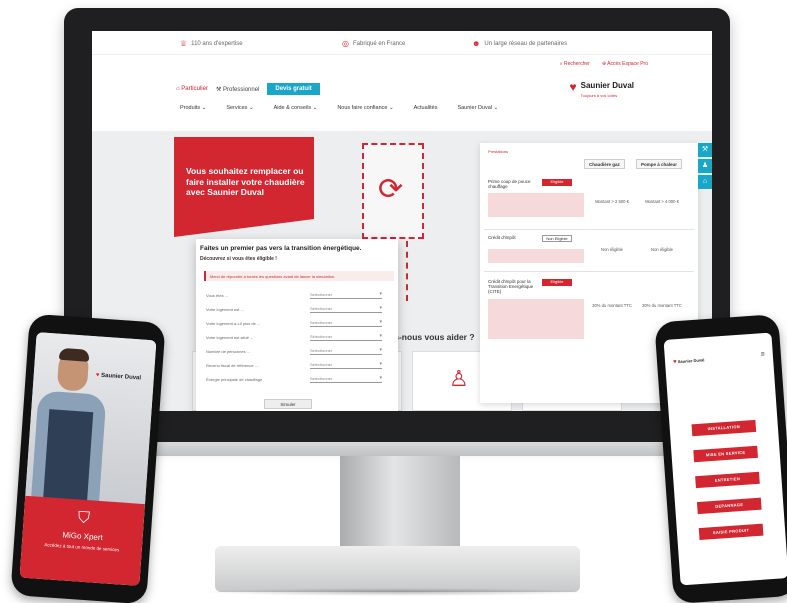  What do you see at coordinates (184, 43) in the screenshot?
I see `trophy-icon: ♕` at bounding box center [184, 43].